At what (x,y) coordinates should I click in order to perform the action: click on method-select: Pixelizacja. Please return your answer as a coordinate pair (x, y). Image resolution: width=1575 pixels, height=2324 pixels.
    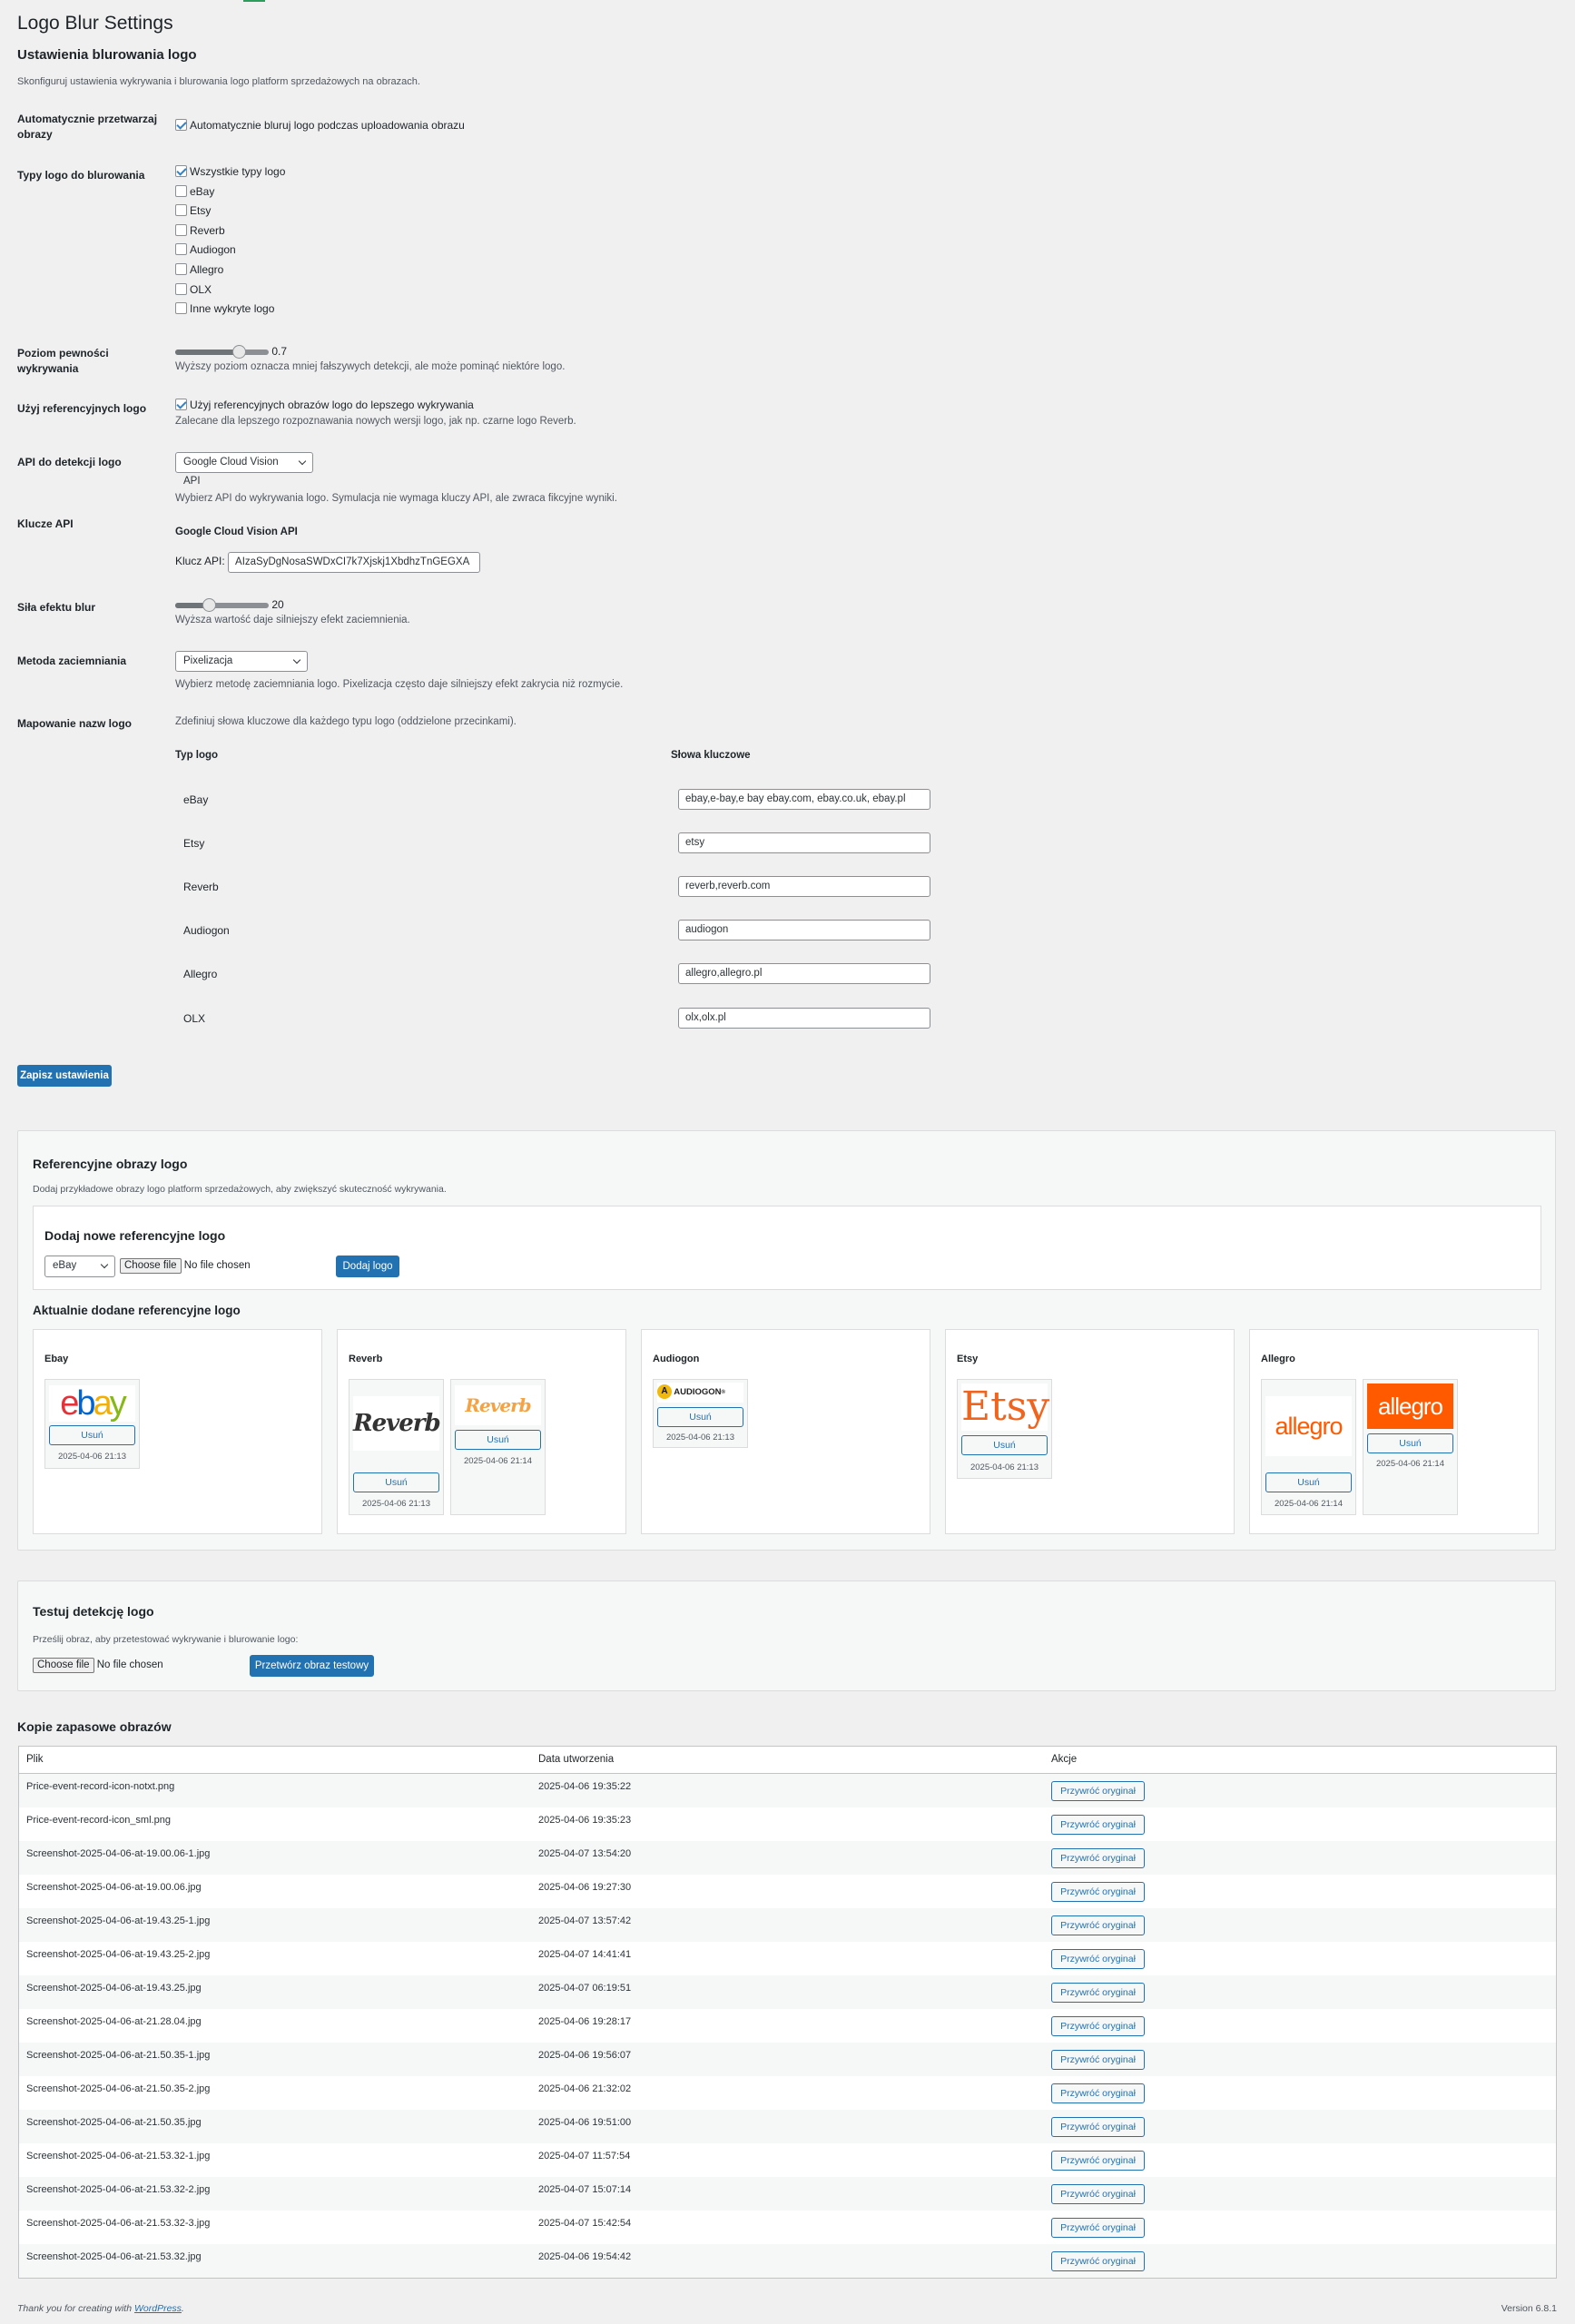
    Looking at the image, I should click on (242, 661).